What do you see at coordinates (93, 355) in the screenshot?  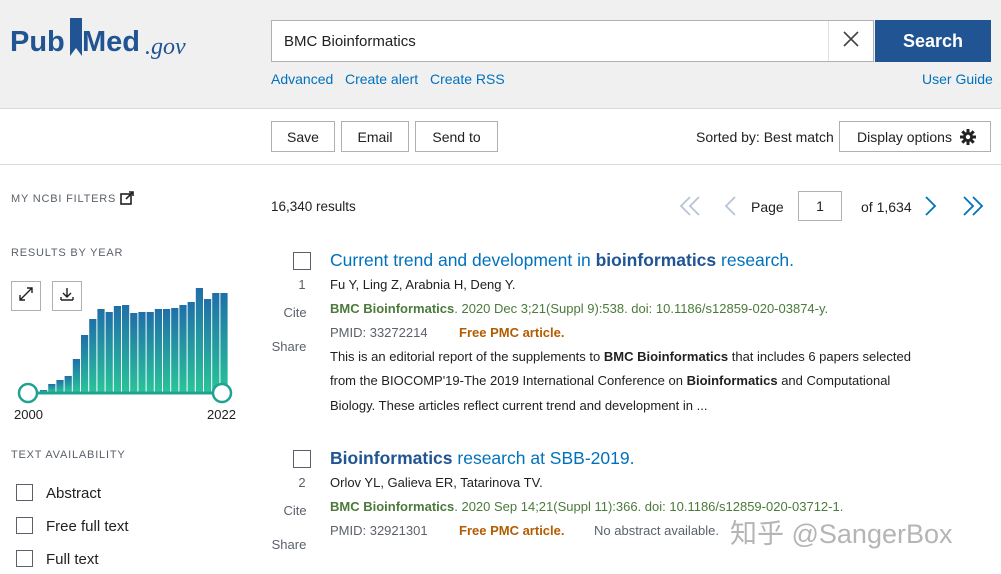 I see `year-bar-2006` at bounding box center [93, 355].